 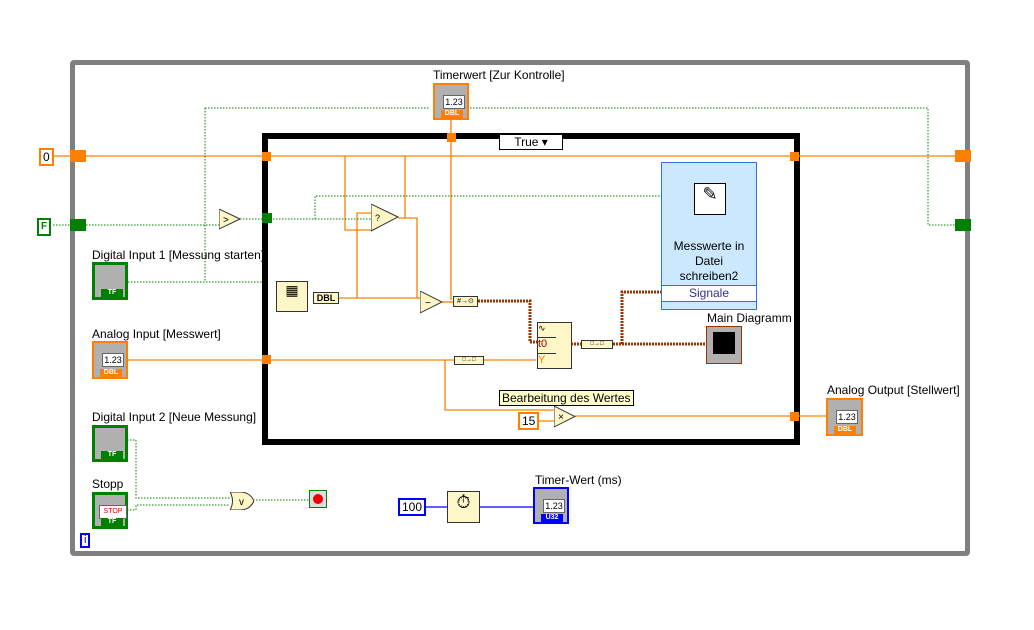 I want to click on wire-stop, so click(x=218, y=475).